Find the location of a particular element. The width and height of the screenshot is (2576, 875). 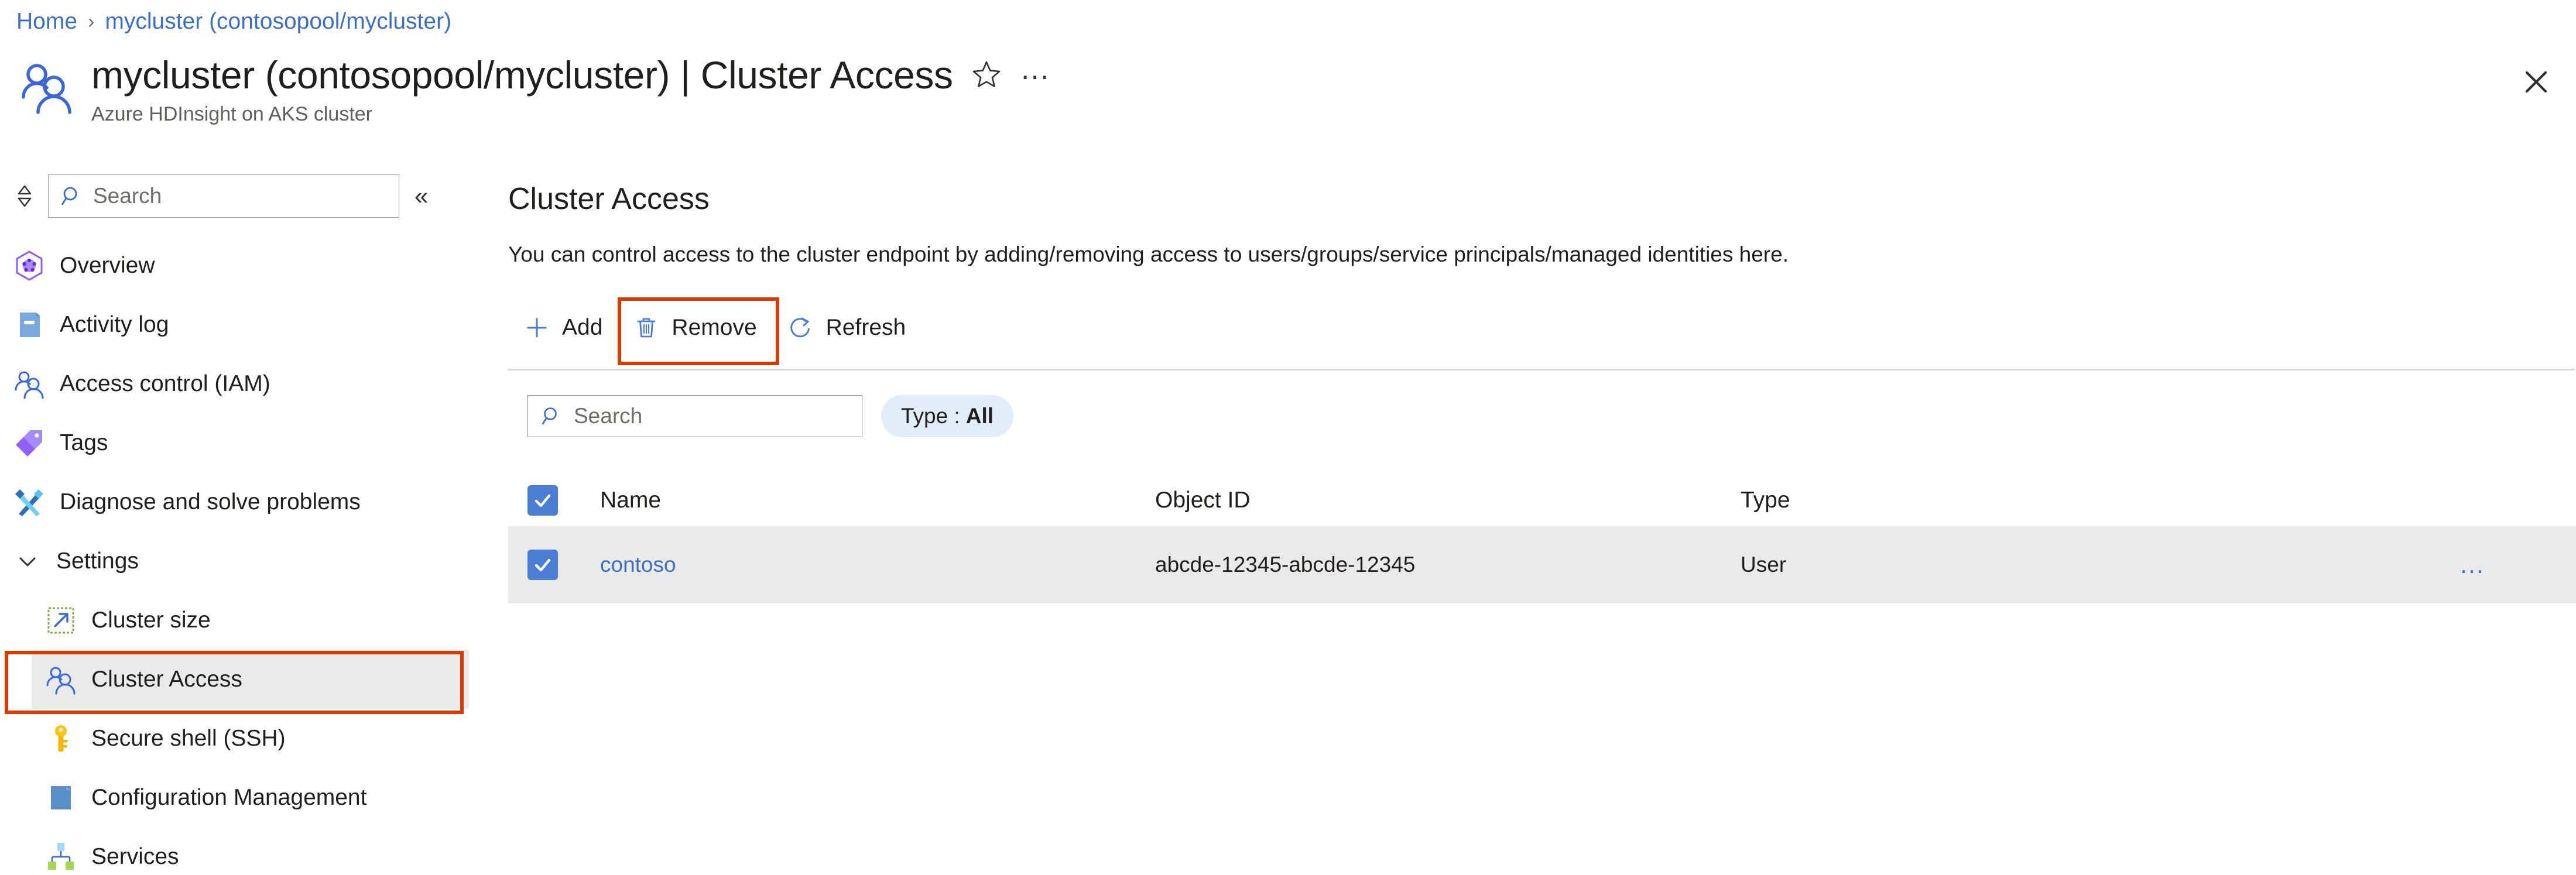

sidebar-item-activity-log: Activity log is located at coordinates (253, 325).